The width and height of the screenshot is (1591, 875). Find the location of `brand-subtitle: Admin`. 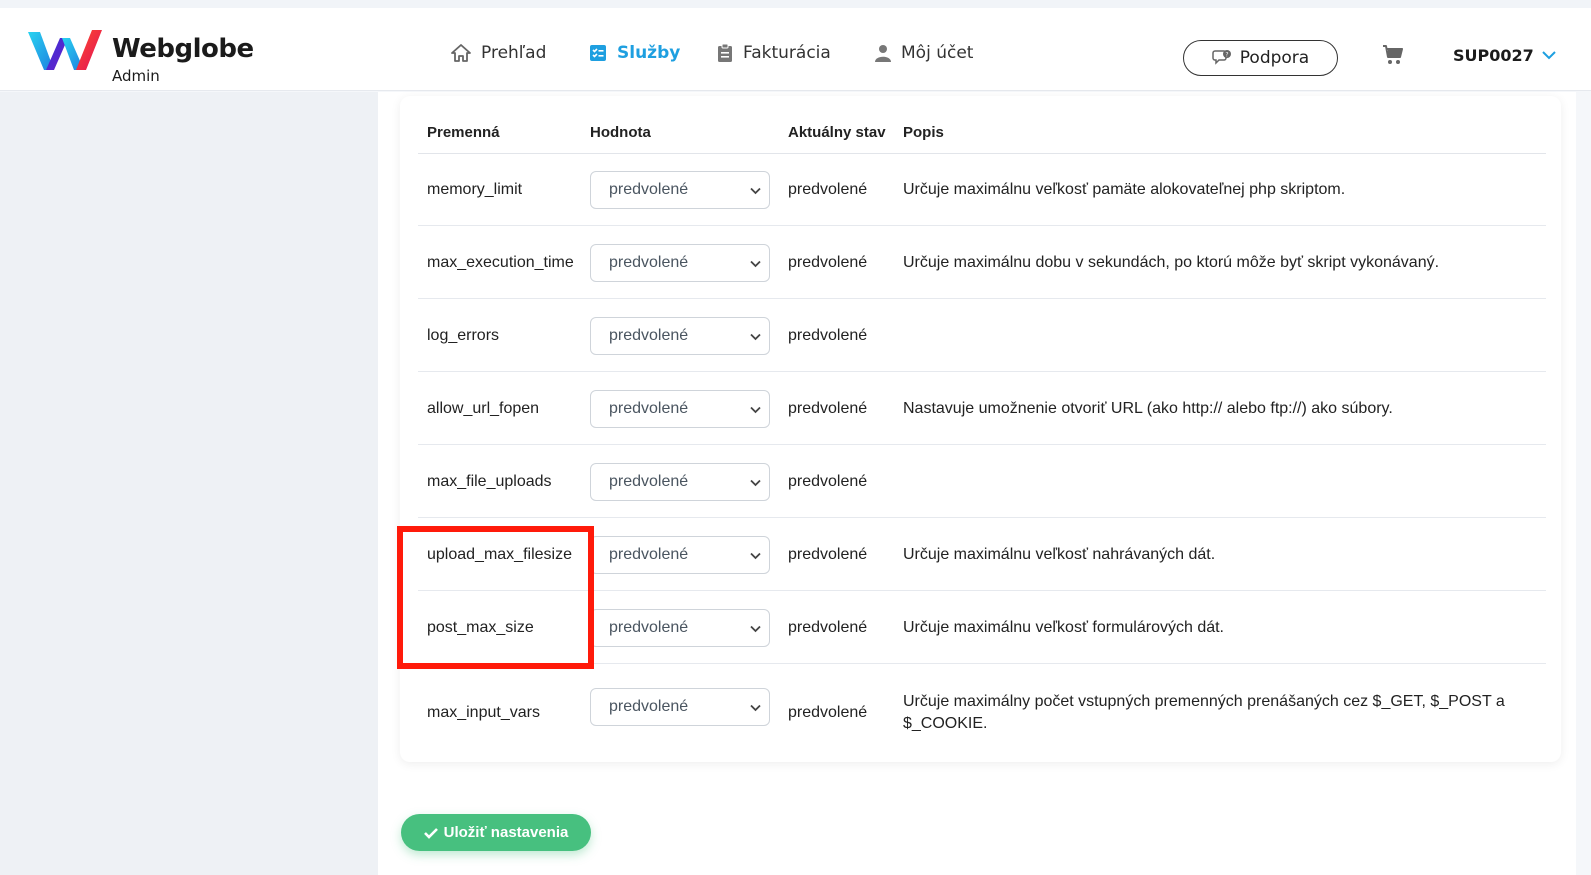

brand-subtitle: Admin is located at coordinates (136, 76).